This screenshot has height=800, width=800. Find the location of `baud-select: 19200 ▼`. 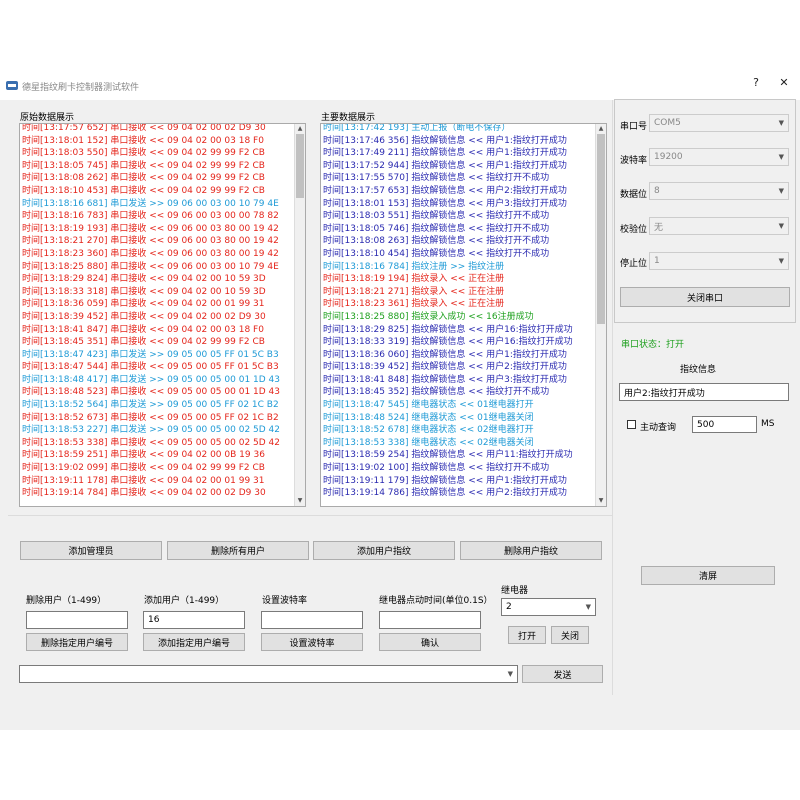

baud-select: 19200 ▼ is located at coordinates (719, 157).